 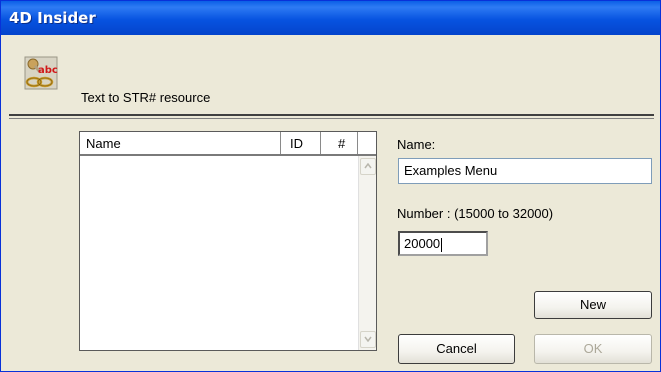 I want to click on window-title: 4D Insider, so click(x=52, y=18).